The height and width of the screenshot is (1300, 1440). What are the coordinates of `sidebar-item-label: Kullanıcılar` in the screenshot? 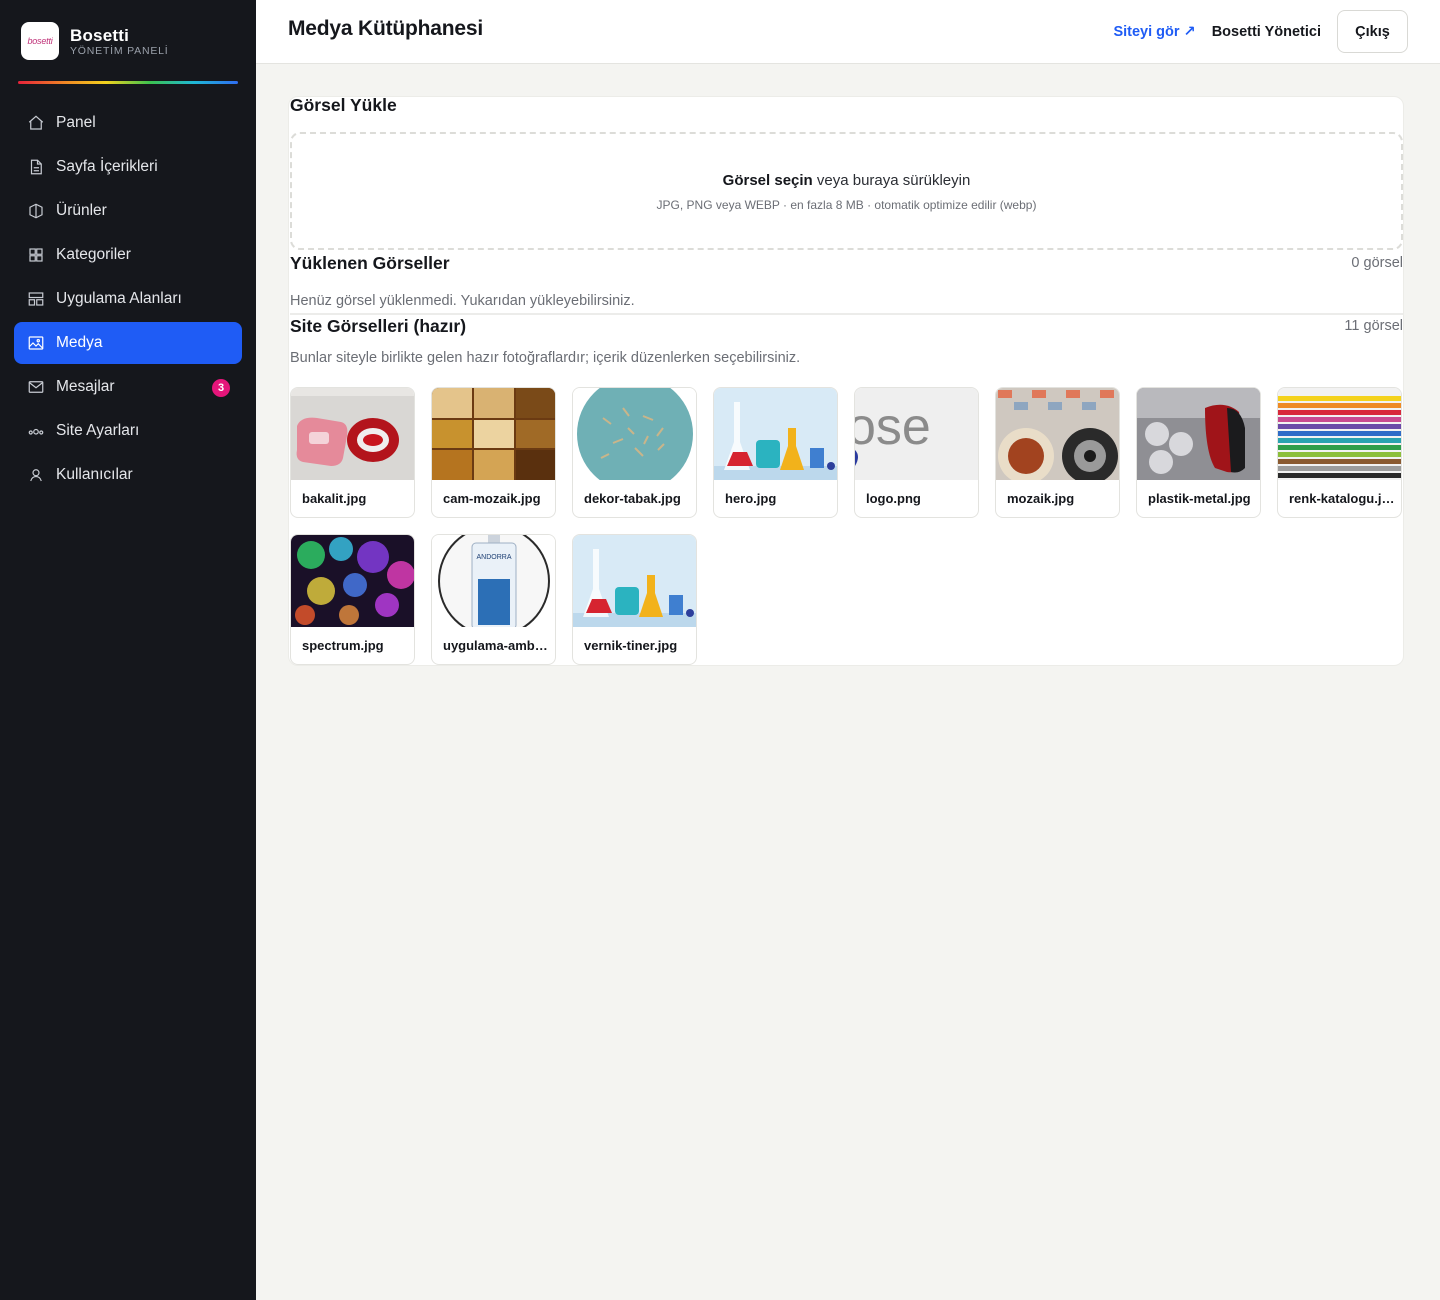 It's located at (94, 474).